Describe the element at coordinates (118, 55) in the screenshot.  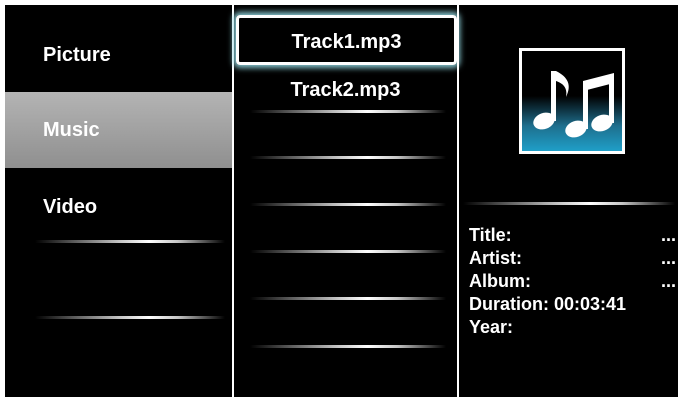
I see `menu-item-picture: Picture` at that location.